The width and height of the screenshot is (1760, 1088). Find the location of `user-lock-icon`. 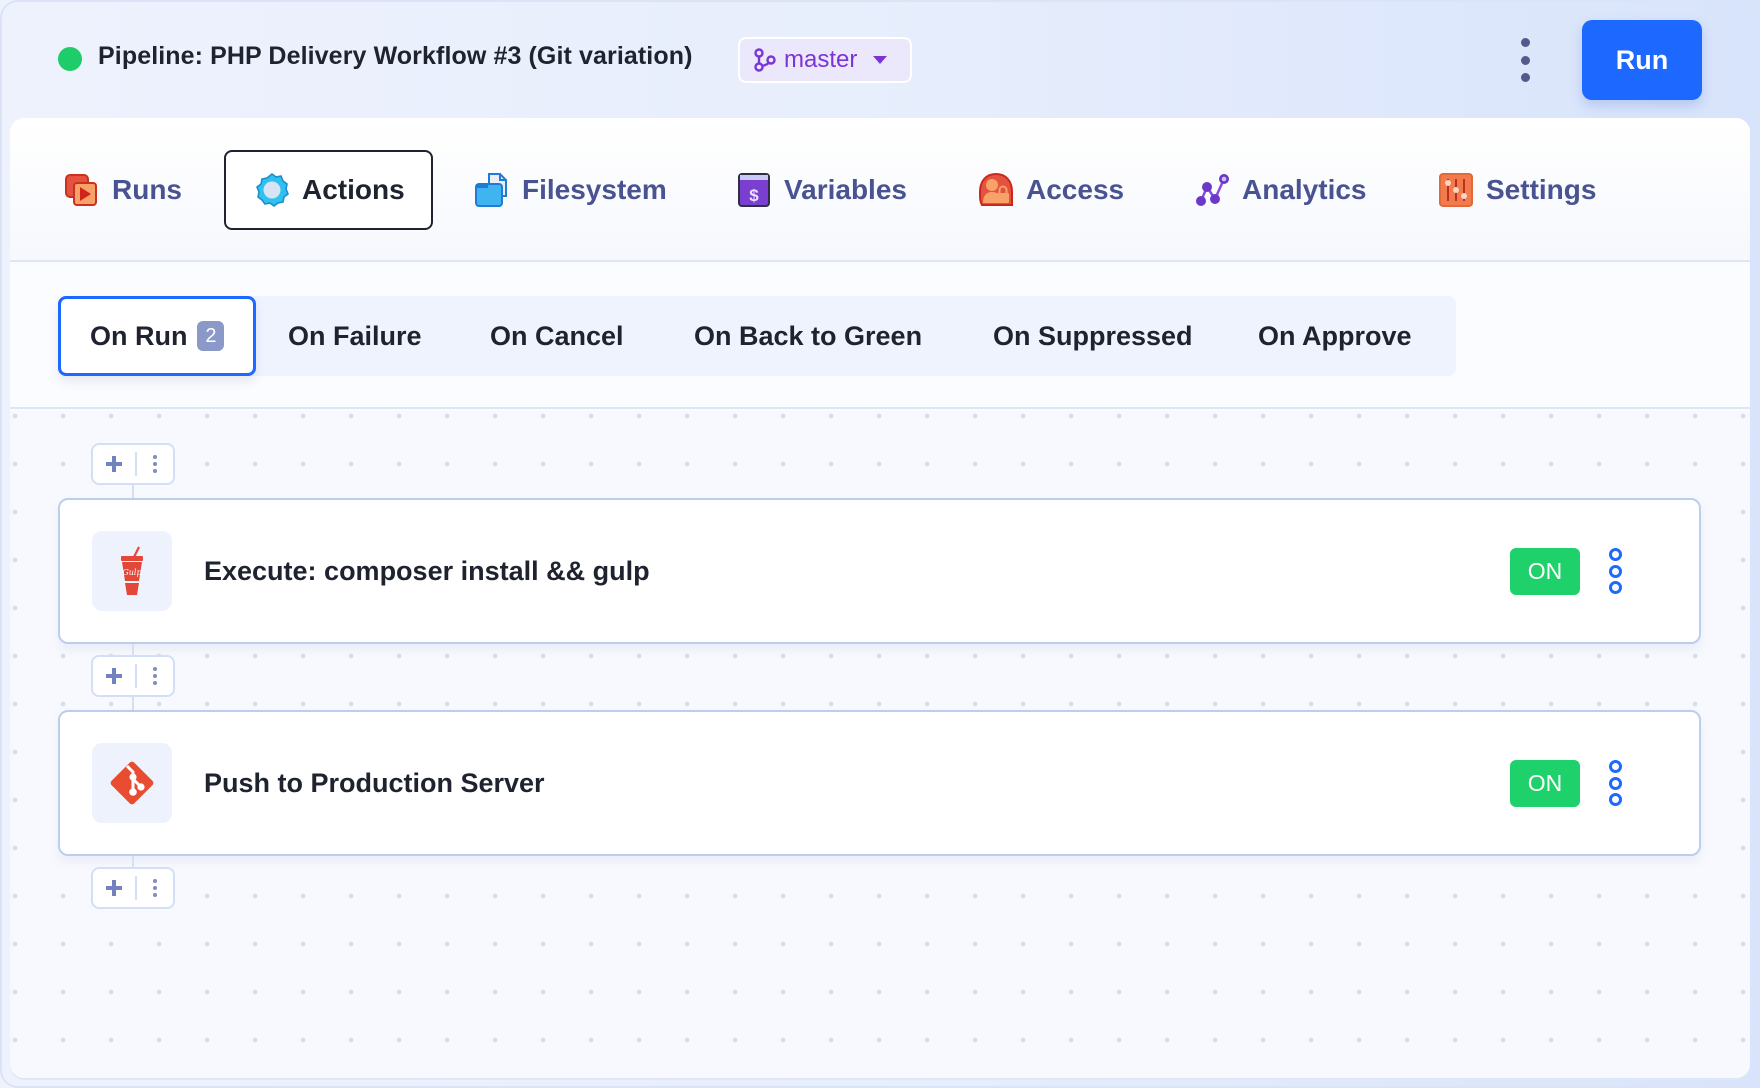

user-lock-icon is located at coordinates (995, 189).